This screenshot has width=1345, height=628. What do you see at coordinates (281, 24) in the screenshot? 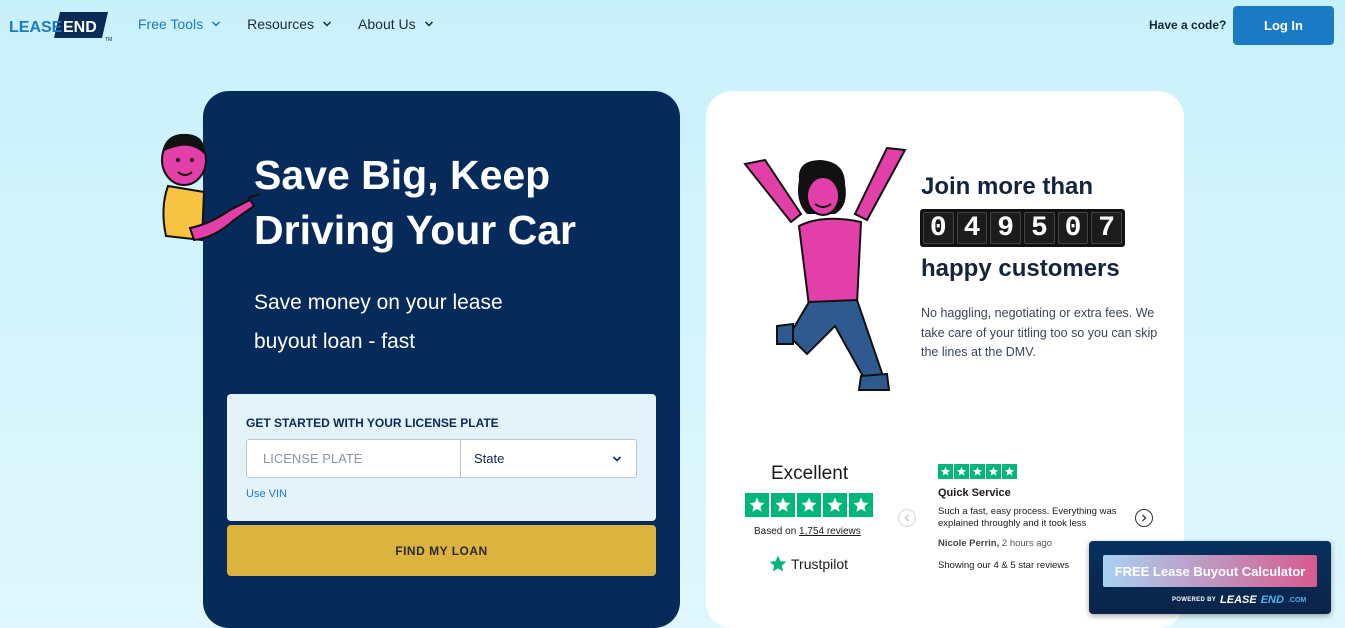
I see `nav-resources-label: Resources` at bounding box center [281, 24].